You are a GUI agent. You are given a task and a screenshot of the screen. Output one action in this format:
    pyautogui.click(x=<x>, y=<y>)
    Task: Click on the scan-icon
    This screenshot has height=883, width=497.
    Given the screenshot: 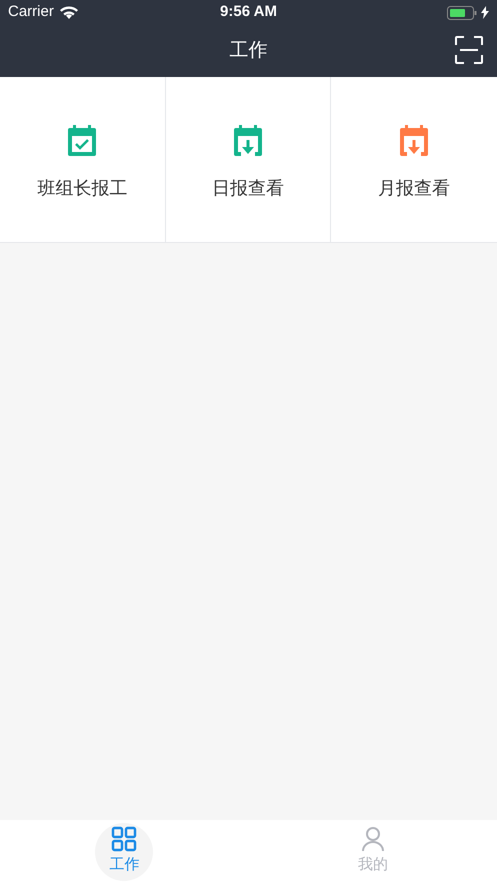 What is the action you would take?
    pyautogui.click(x=469, y=50)
    